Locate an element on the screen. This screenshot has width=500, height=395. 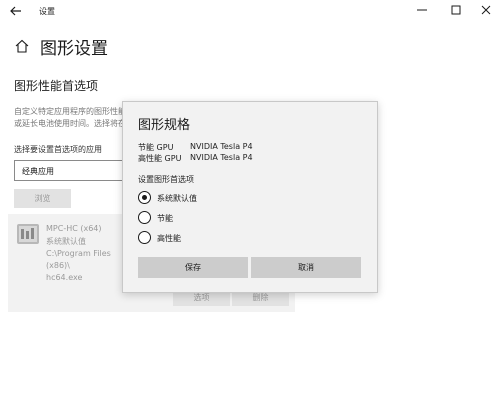
back-arrow-icon is located at coordinates (16, 11).